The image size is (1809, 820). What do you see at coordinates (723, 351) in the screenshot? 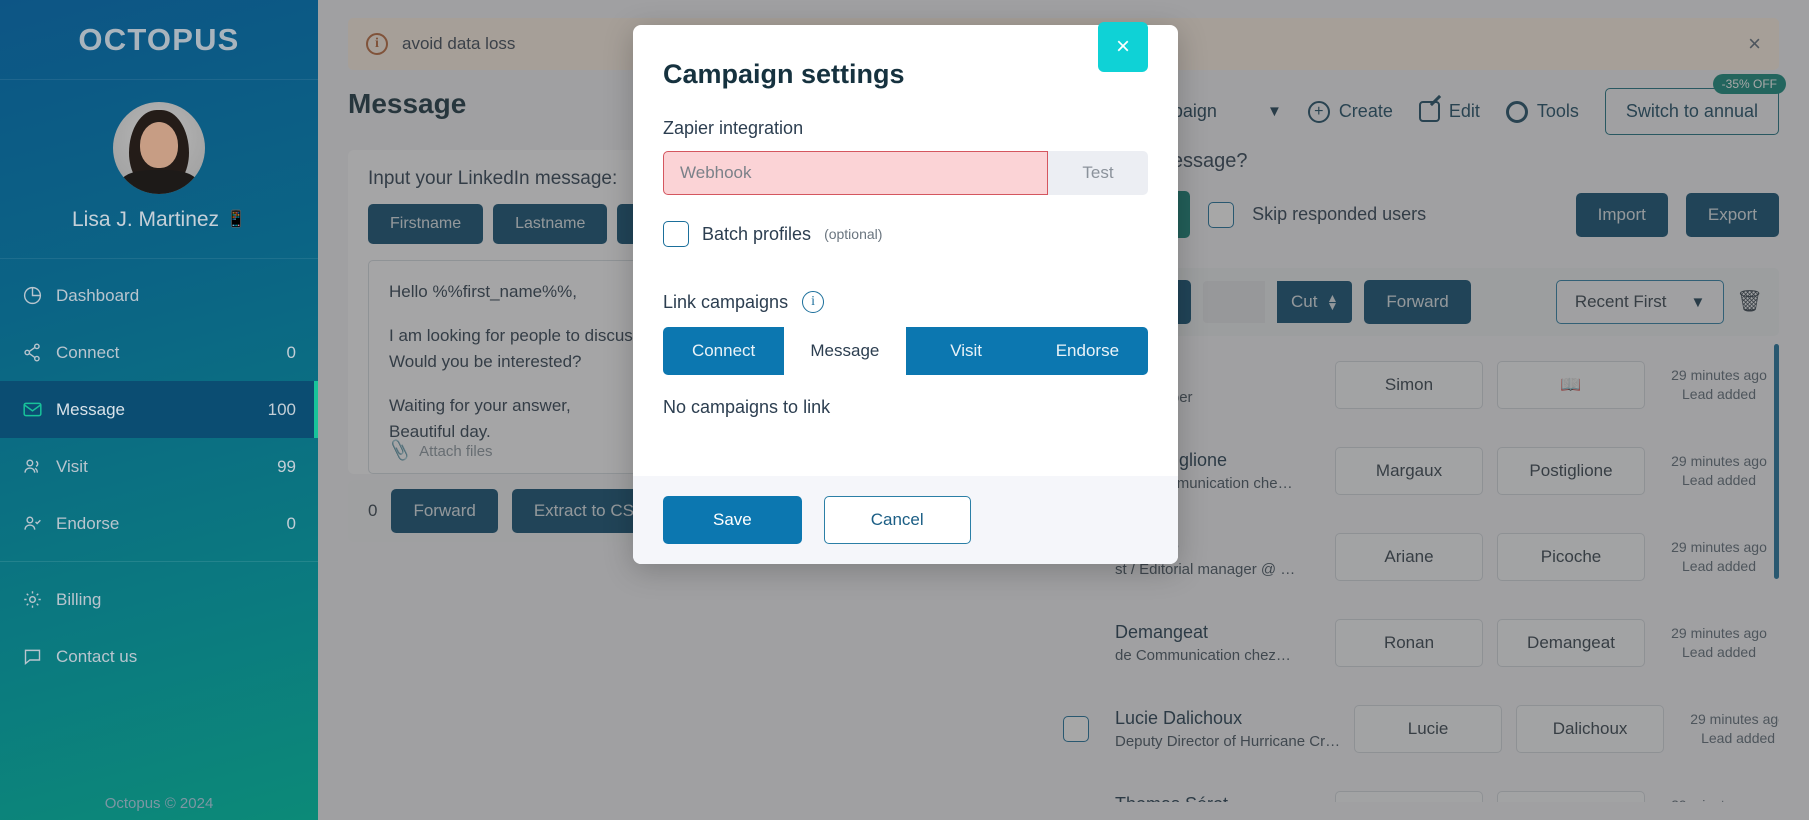
I see `tab-connect: Connect` at bounding box center [723, 351].